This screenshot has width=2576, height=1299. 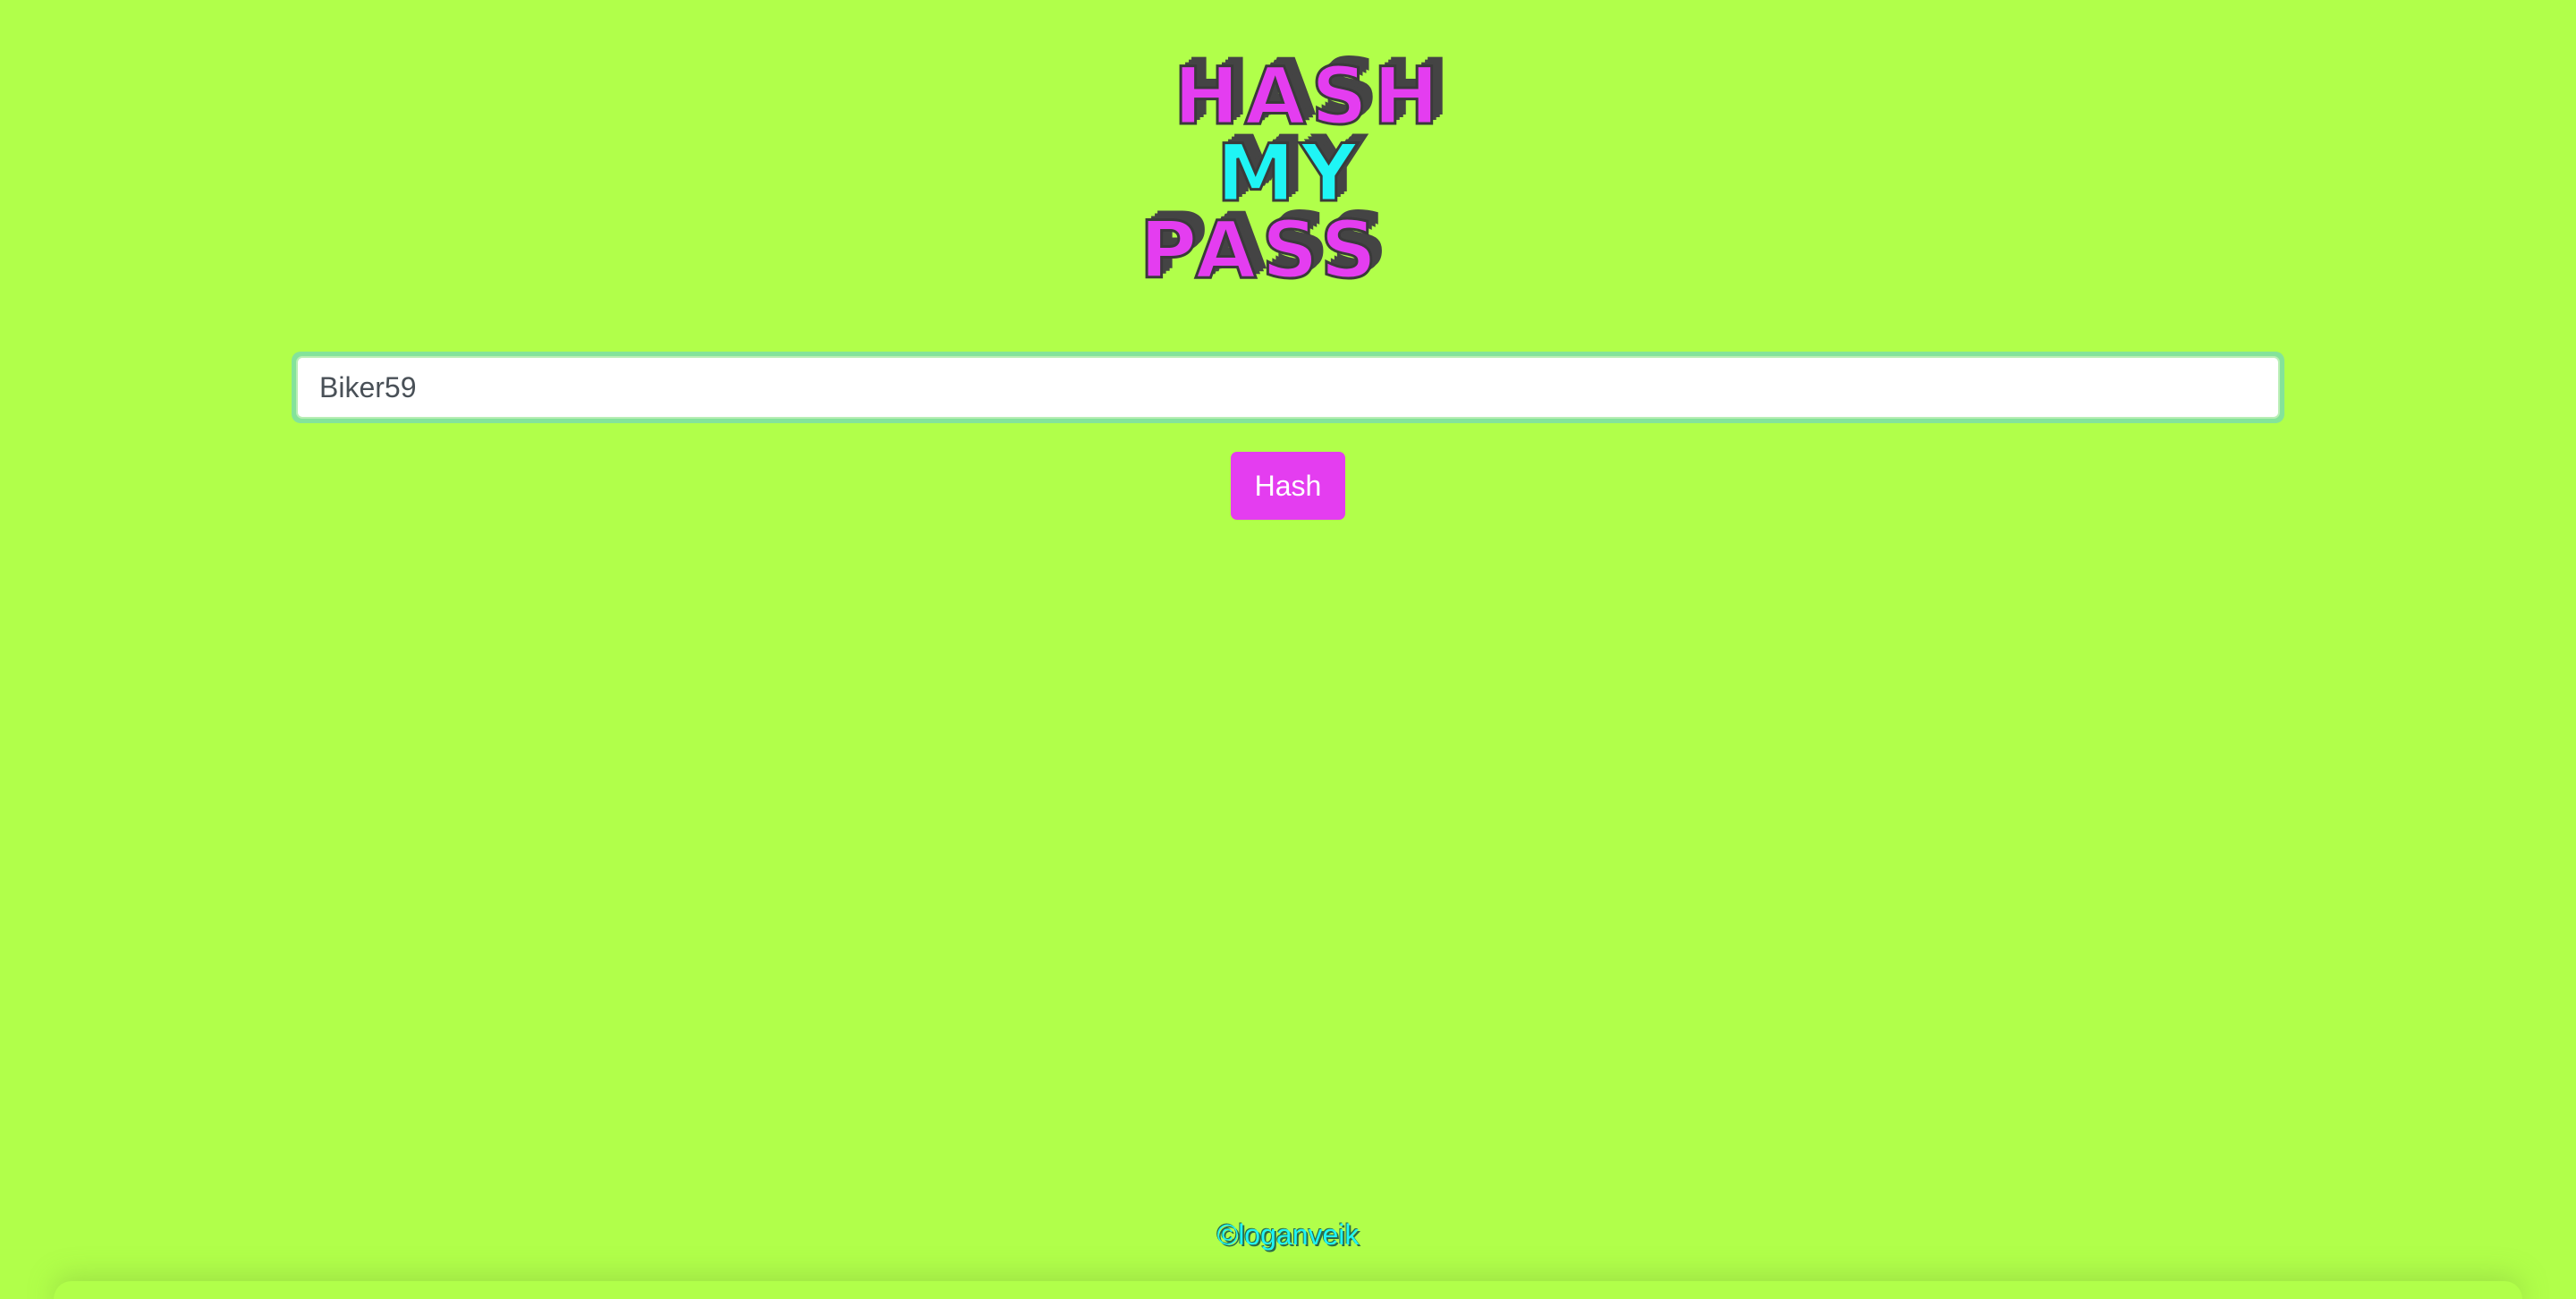 I want to click on password-input, so click(x=1288, y=387).